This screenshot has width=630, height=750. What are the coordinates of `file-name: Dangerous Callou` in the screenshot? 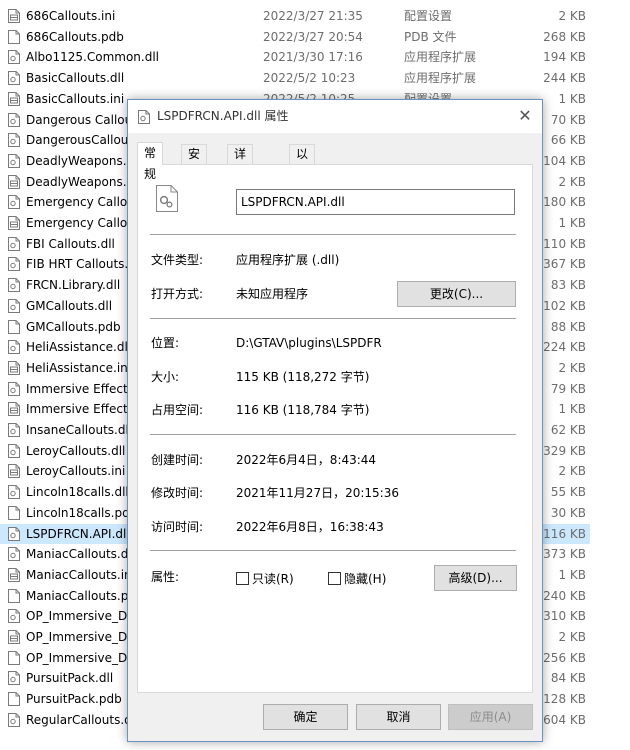 It's located at (79, 119).